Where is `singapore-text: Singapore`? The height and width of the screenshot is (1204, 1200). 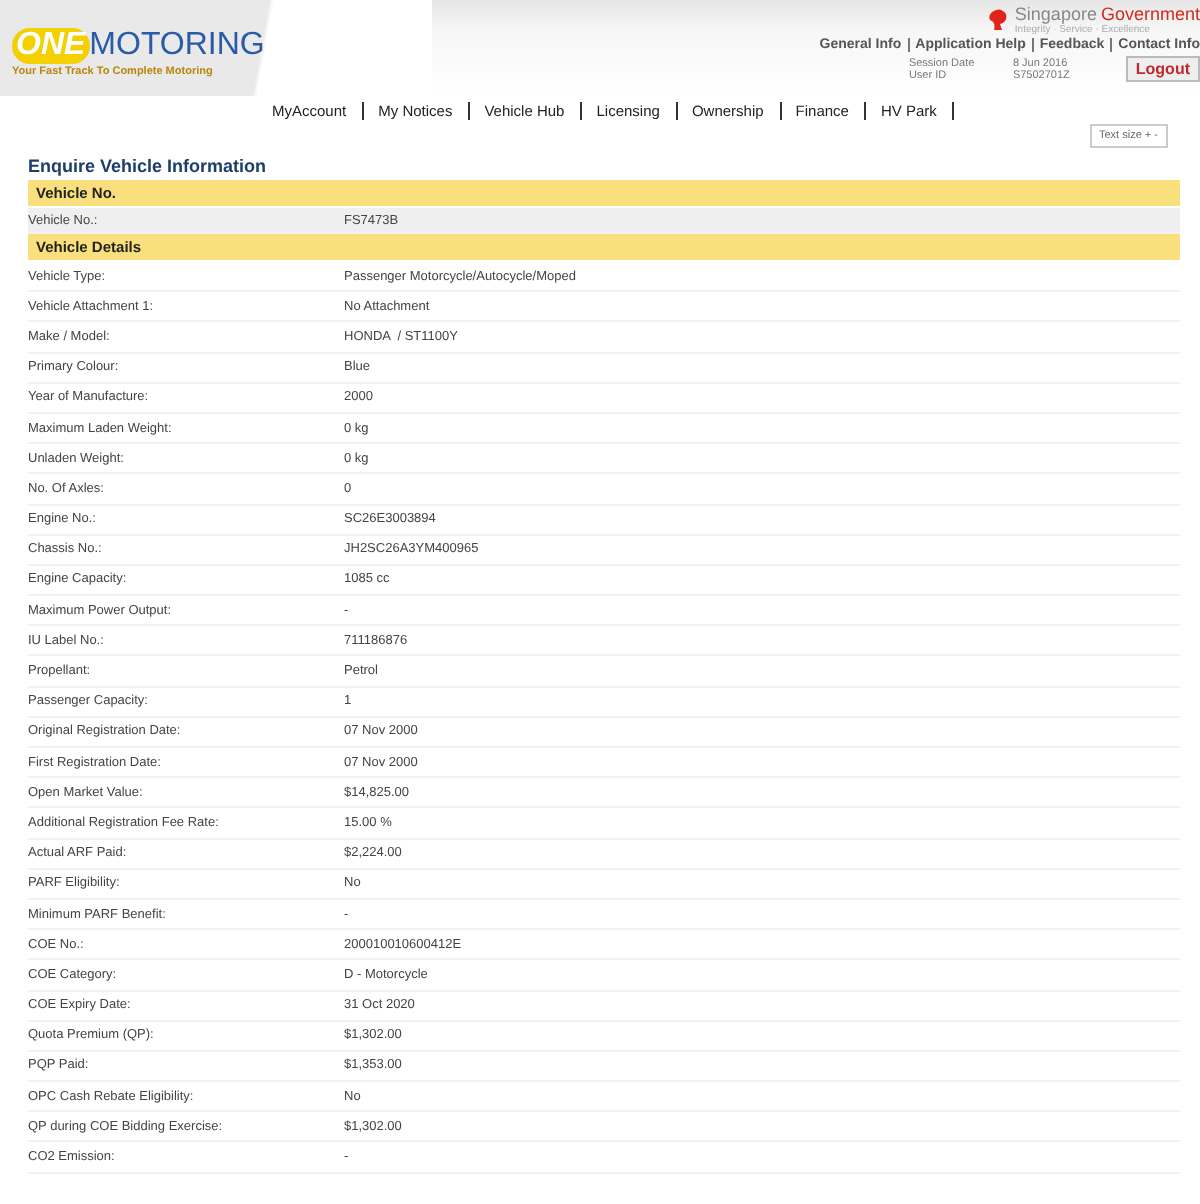
singapore-text: Singapore is located at coordinates (1055, 14).